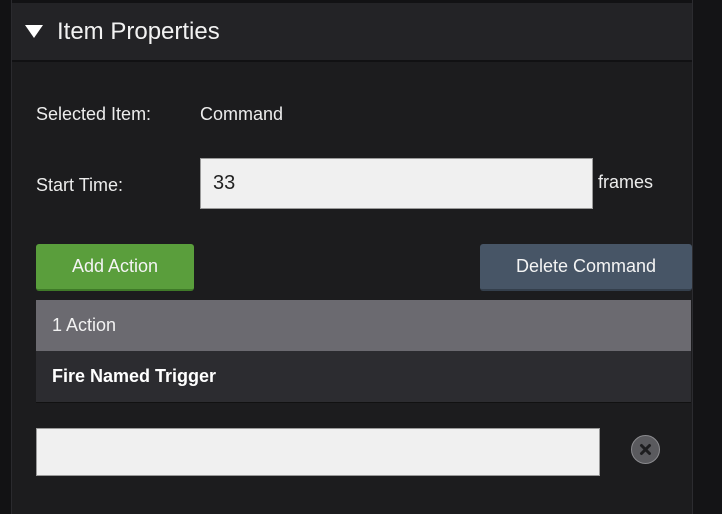  Describe the element at coordinates (115, 267) in the screenshot. I see `add-action-button: Add Action` at that location.